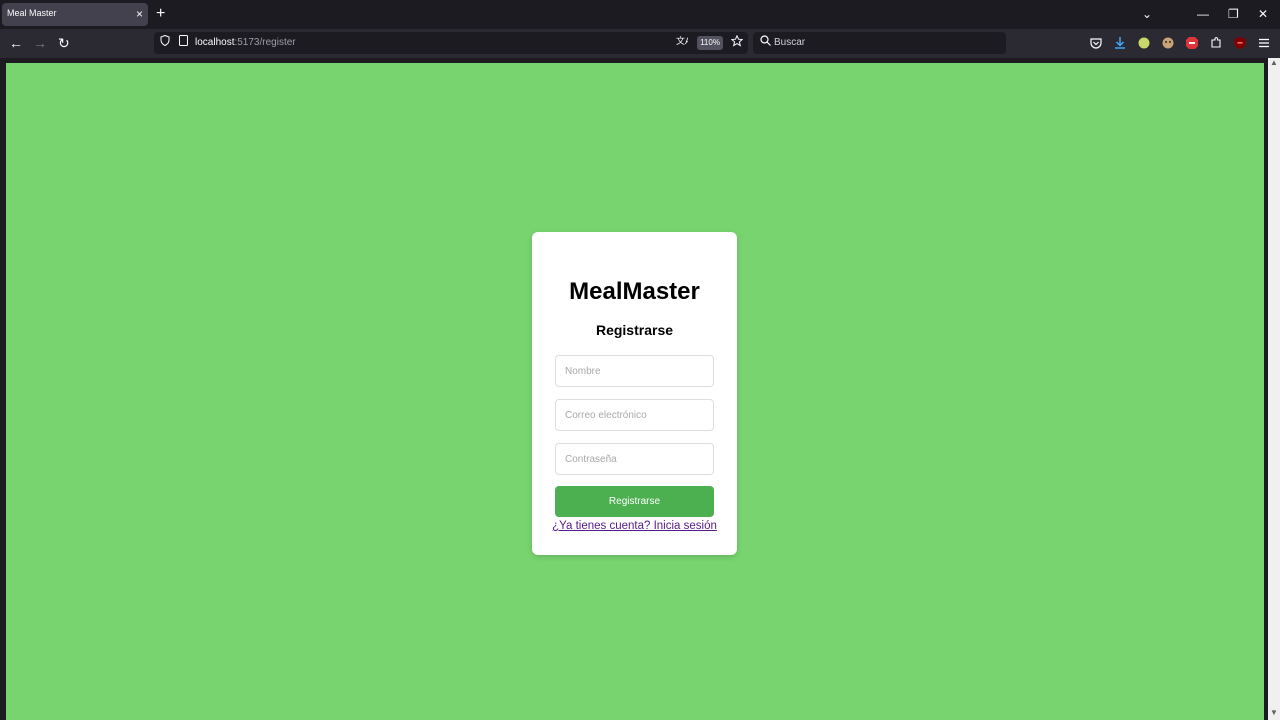 The image size is (1280, 720). I want to click on form-title: Registrarse, so click(634, 330).